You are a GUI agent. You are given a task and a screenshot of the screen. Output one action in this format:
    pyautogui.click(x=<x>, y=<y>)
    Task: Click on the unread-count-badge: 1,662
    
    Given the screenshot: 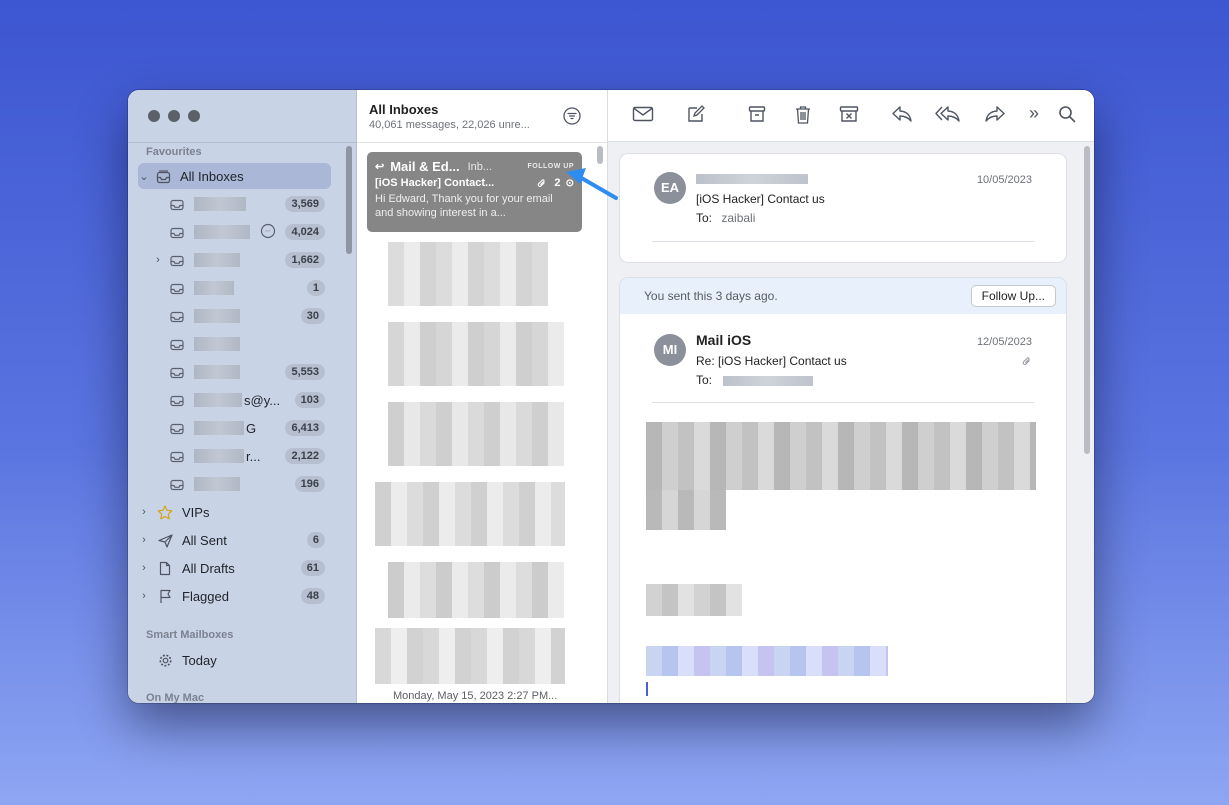 What is the action you would take?
    pyautogui.click(x=305, y=260)
    